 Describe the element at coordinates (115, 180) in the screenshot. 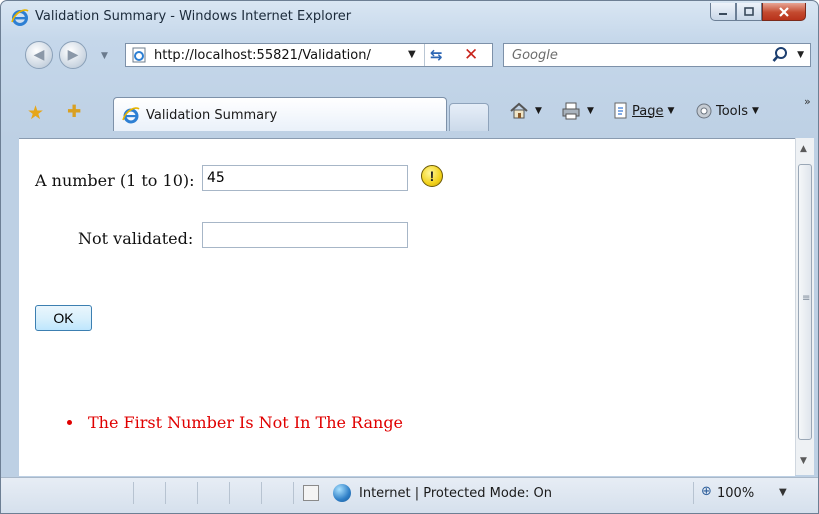

I see `number-label: A number (1 to 10):` at that location.